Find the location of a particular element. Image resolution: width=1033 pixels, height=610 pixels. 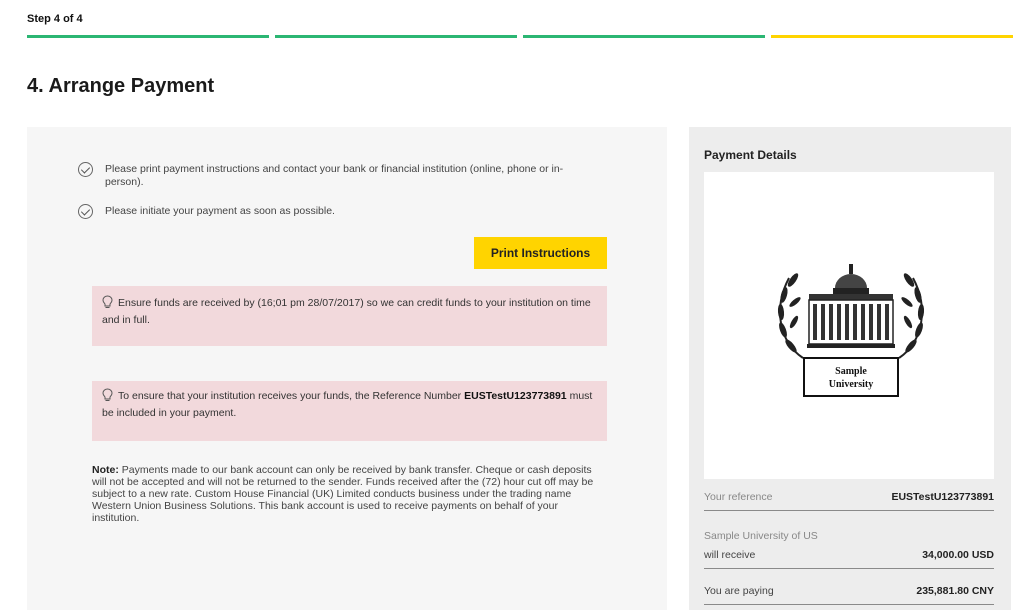

recipient-name: Sample University of US is located at coordinates (761, 536).